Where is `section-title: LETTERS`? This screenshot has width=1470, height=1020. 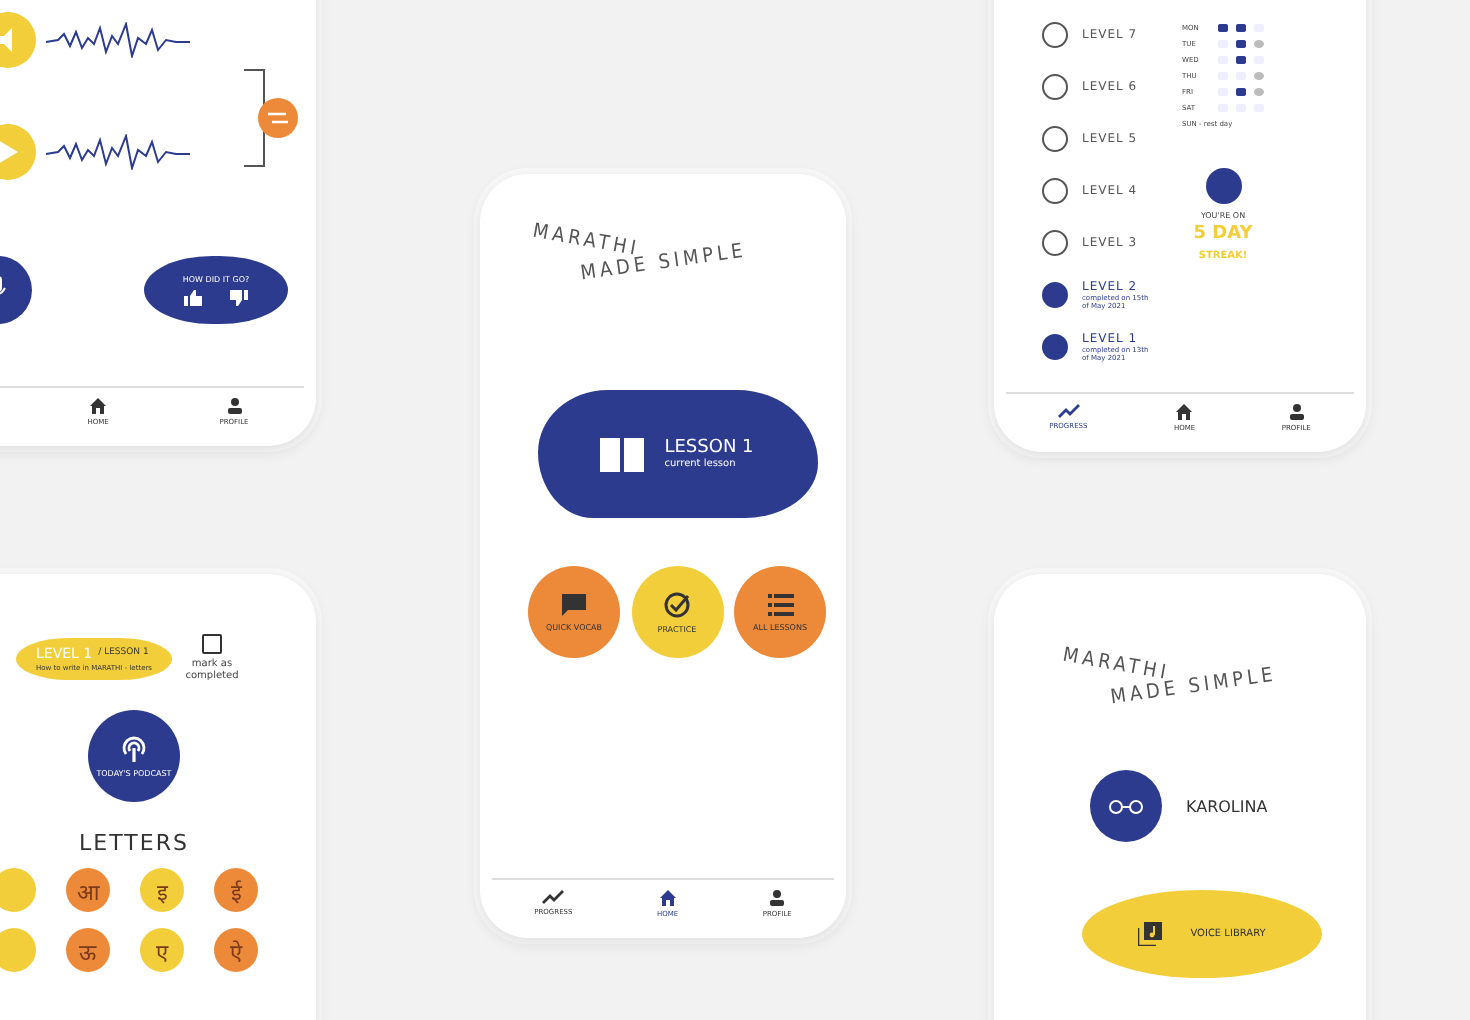
section-title: LETTERS is located at coordinates (134, 843).